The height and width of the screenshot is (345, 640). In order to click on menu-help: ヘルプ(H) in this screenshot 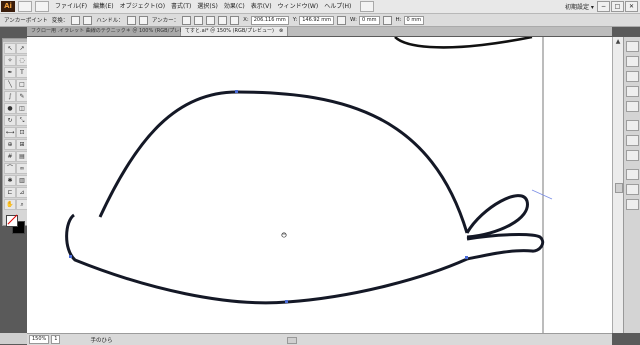, I will do `click(340, 6)`.